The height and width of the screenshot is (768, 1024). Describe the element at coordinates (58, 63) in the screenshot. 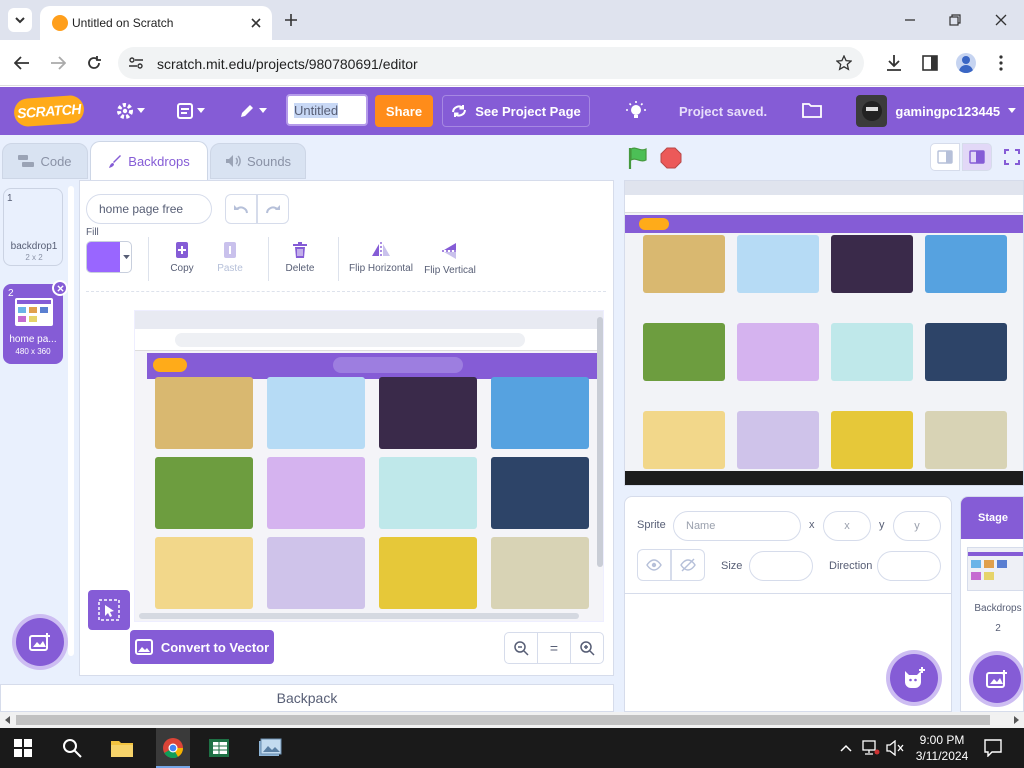

I see `forward-arrow-icon` at that location.